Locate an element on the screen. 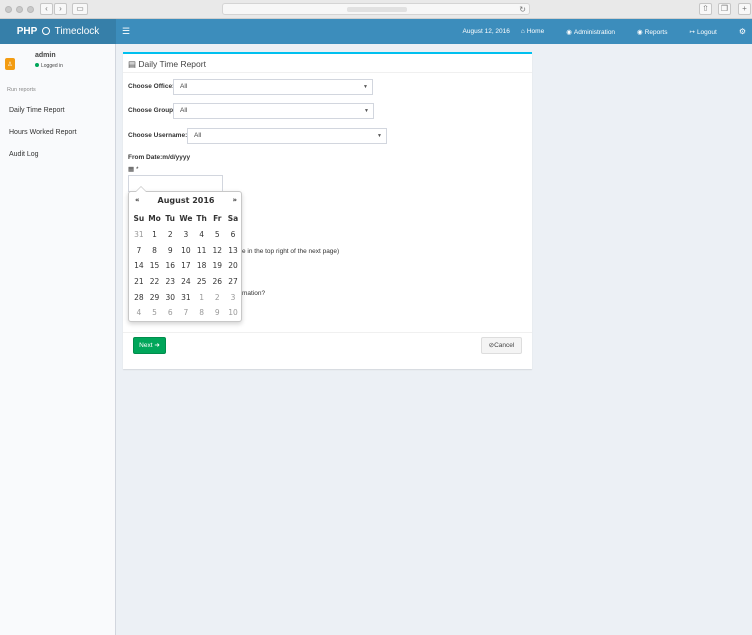 The width and height of the screenshot is (752, 635). forward-icon: › is located at coordinates (60, 9).